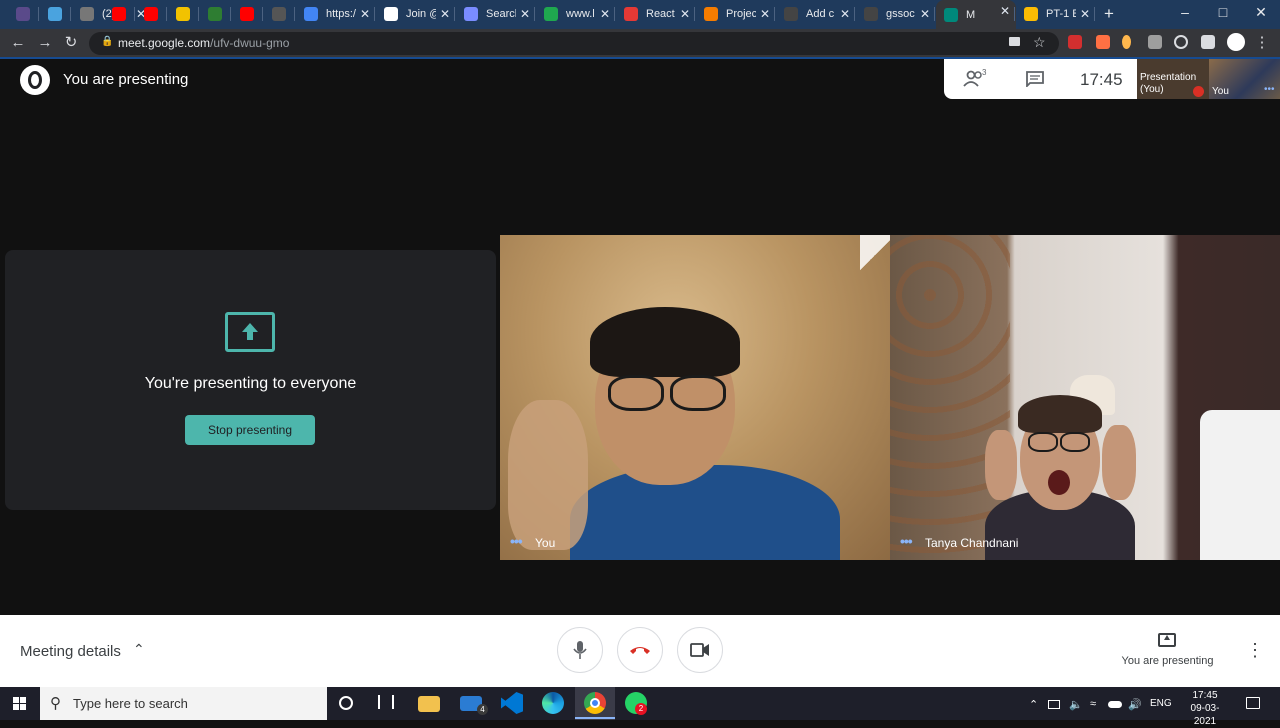 This screenshot has height=728, width=1280. I want to click on meeting-clock: 17:45, so click(1101, 79).